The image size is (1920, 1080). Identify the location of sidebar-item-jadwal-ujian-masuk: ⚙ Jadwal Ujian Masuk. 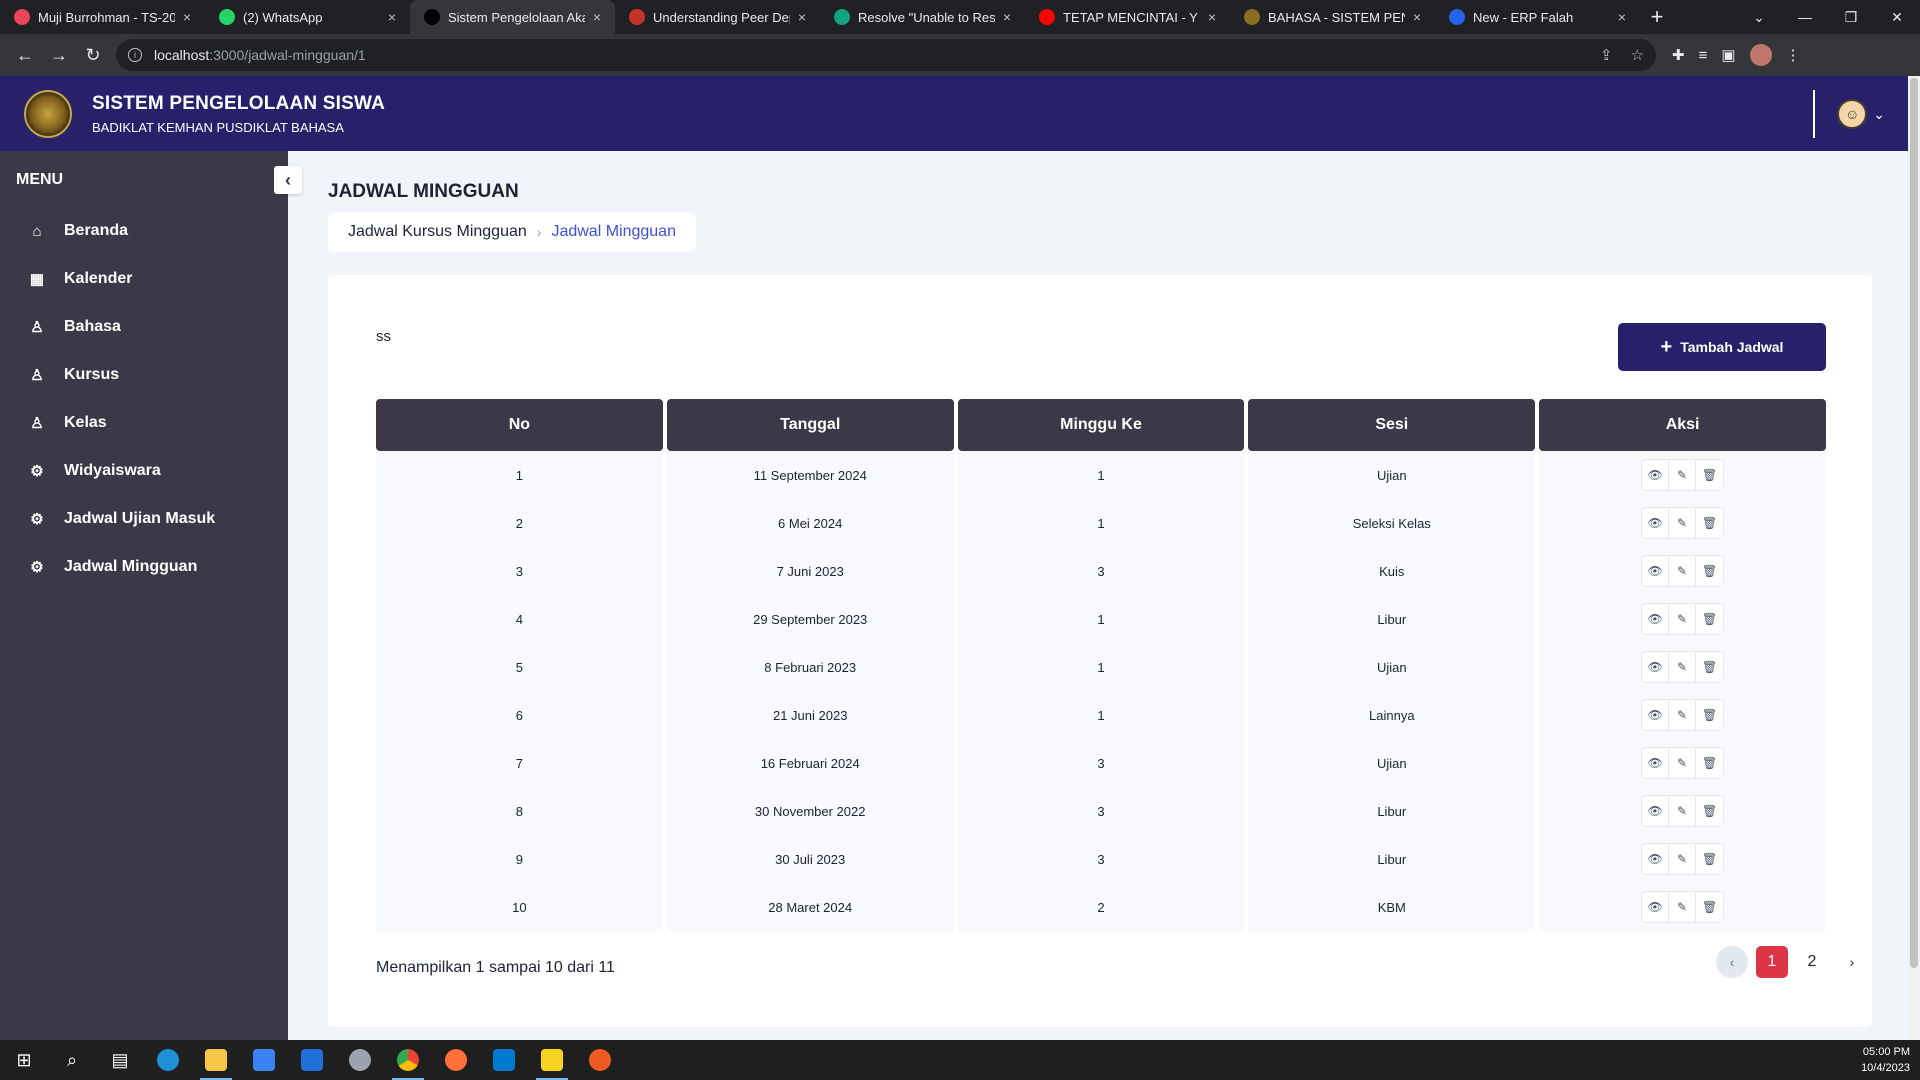
(144, 519).